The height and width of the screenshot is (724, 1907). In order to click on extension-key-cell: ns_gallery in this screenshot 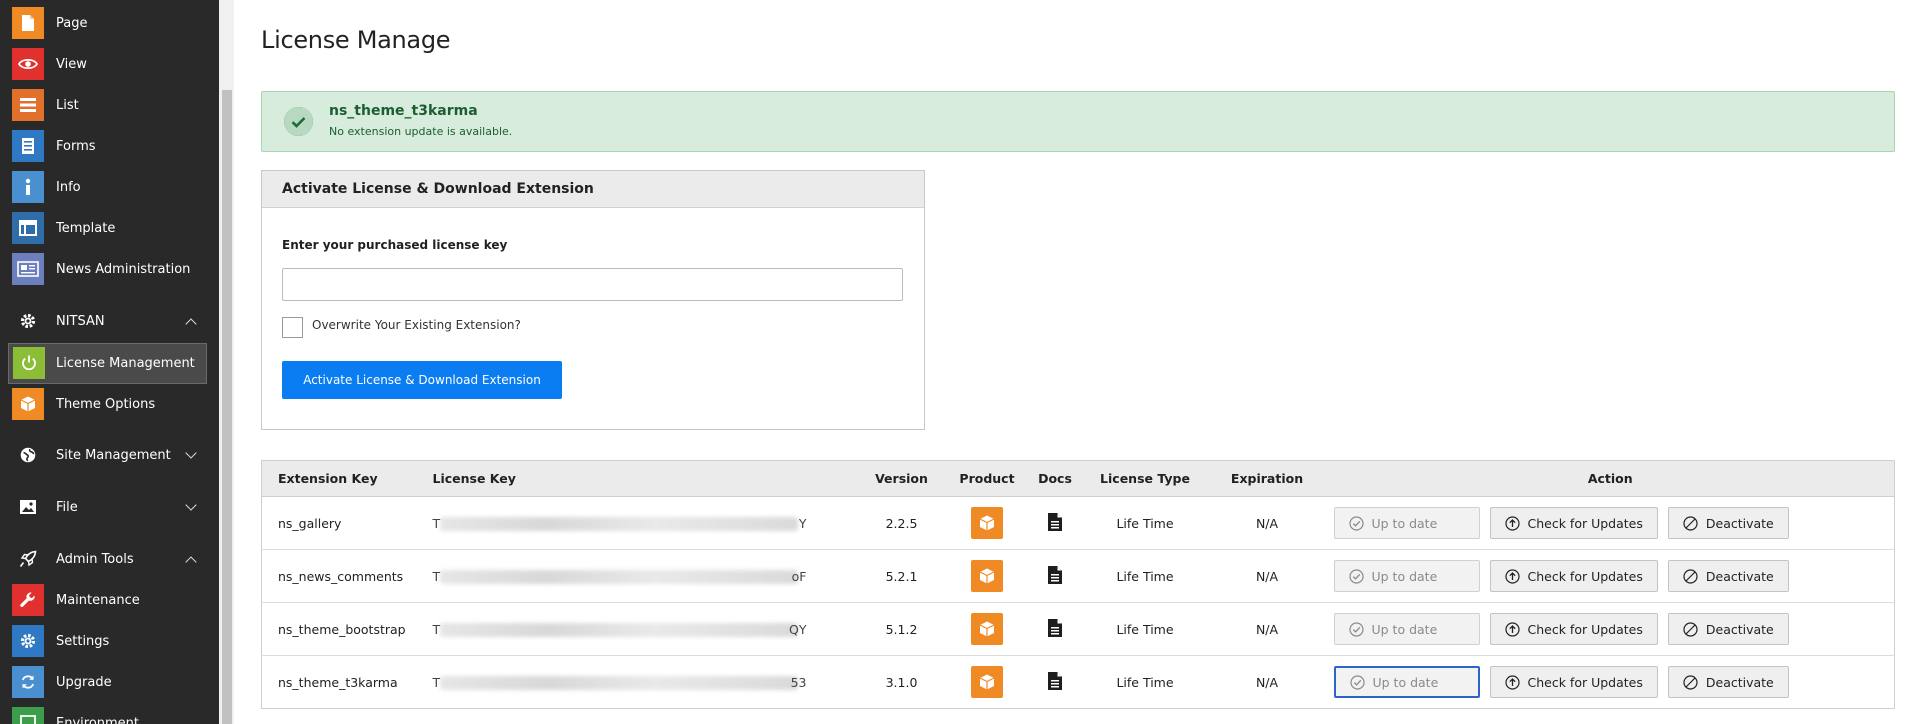, I will do `click(347, 523)`.